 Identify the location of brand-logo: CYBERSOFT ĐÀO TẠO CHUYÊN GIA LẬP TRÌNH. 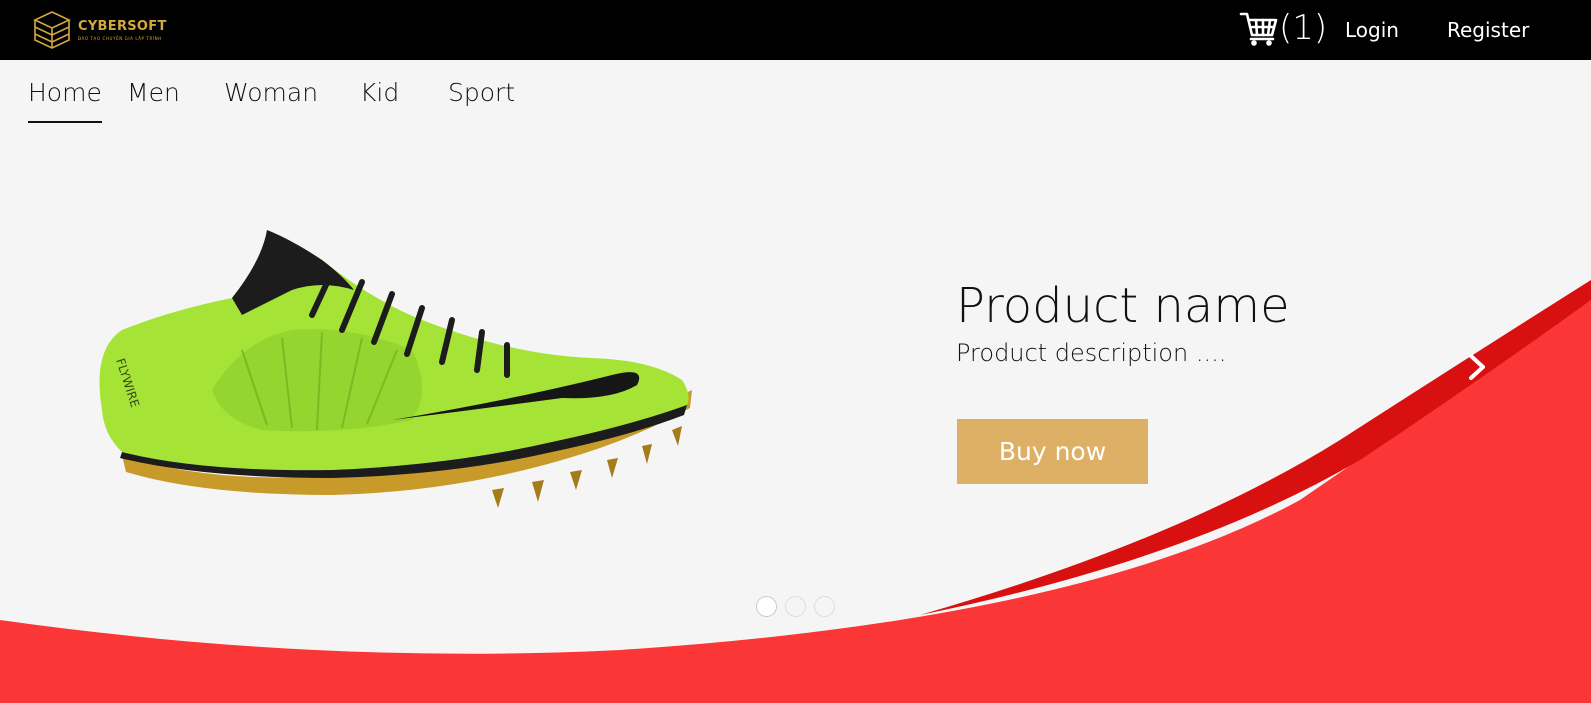
(99, 30).